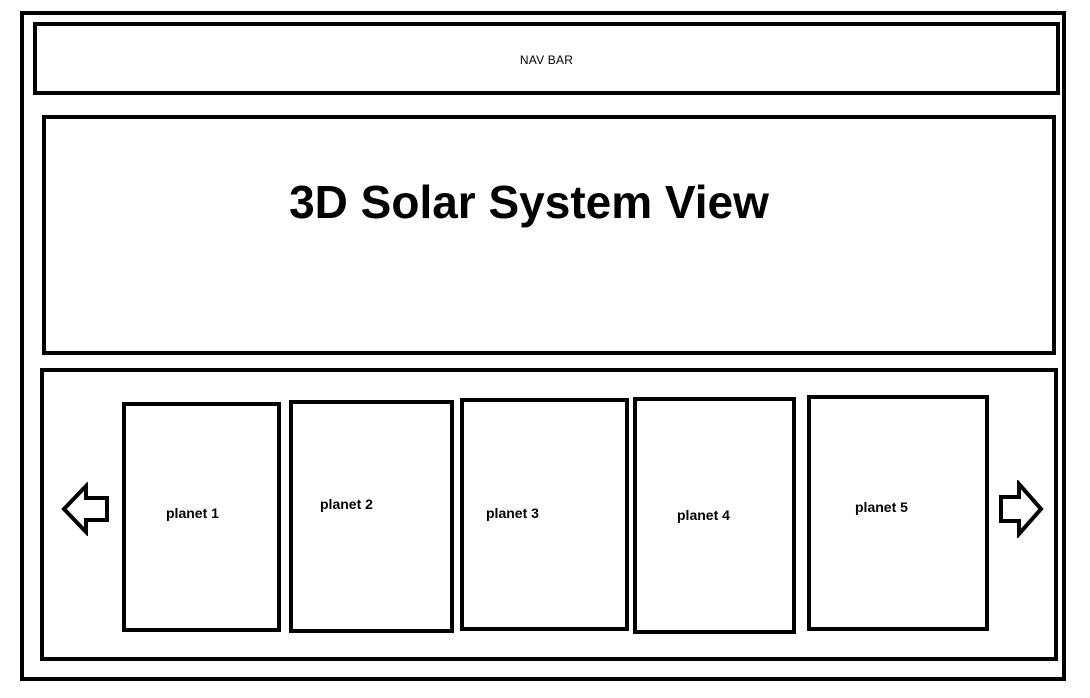 The height and width of the screenshot is (698, 1090). I want to click on planet-card-3: planet 3, so click(544, 514).